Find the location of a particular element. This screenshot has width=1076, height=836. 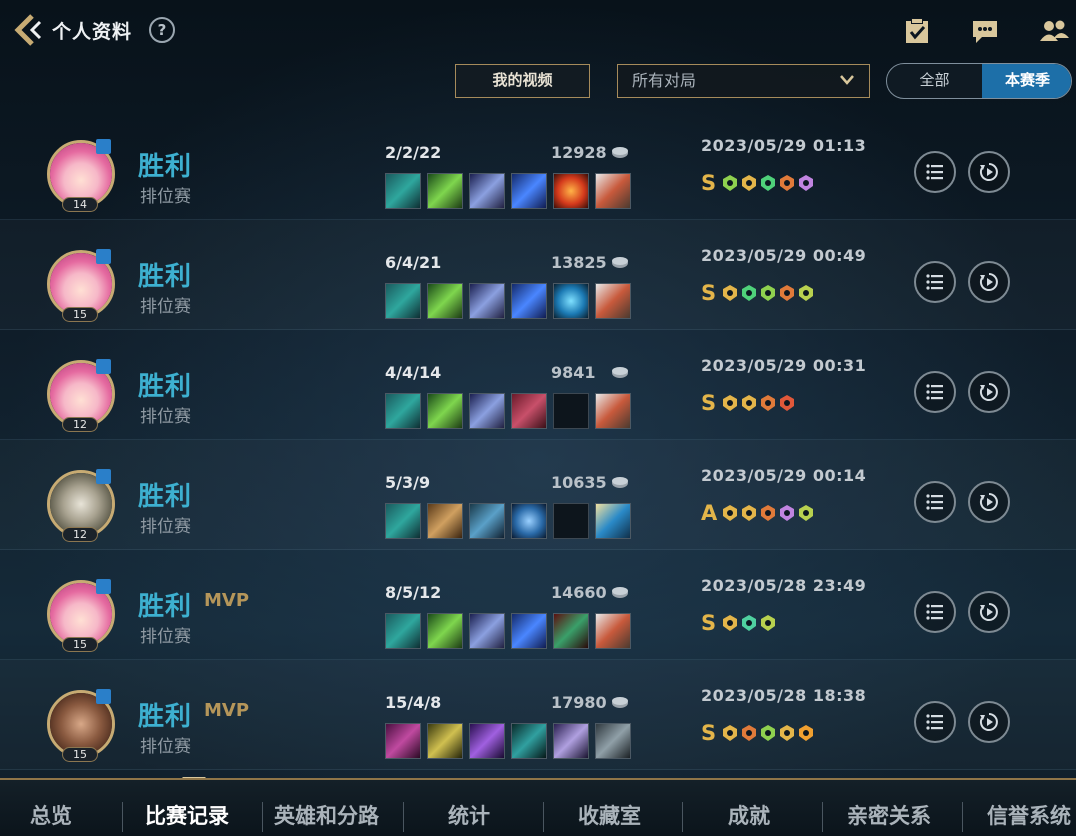

match-row: 12 胜利 排位赛 5/3/9 10635 2023/05/29 00:14 A is located at coordinates (538, 495).